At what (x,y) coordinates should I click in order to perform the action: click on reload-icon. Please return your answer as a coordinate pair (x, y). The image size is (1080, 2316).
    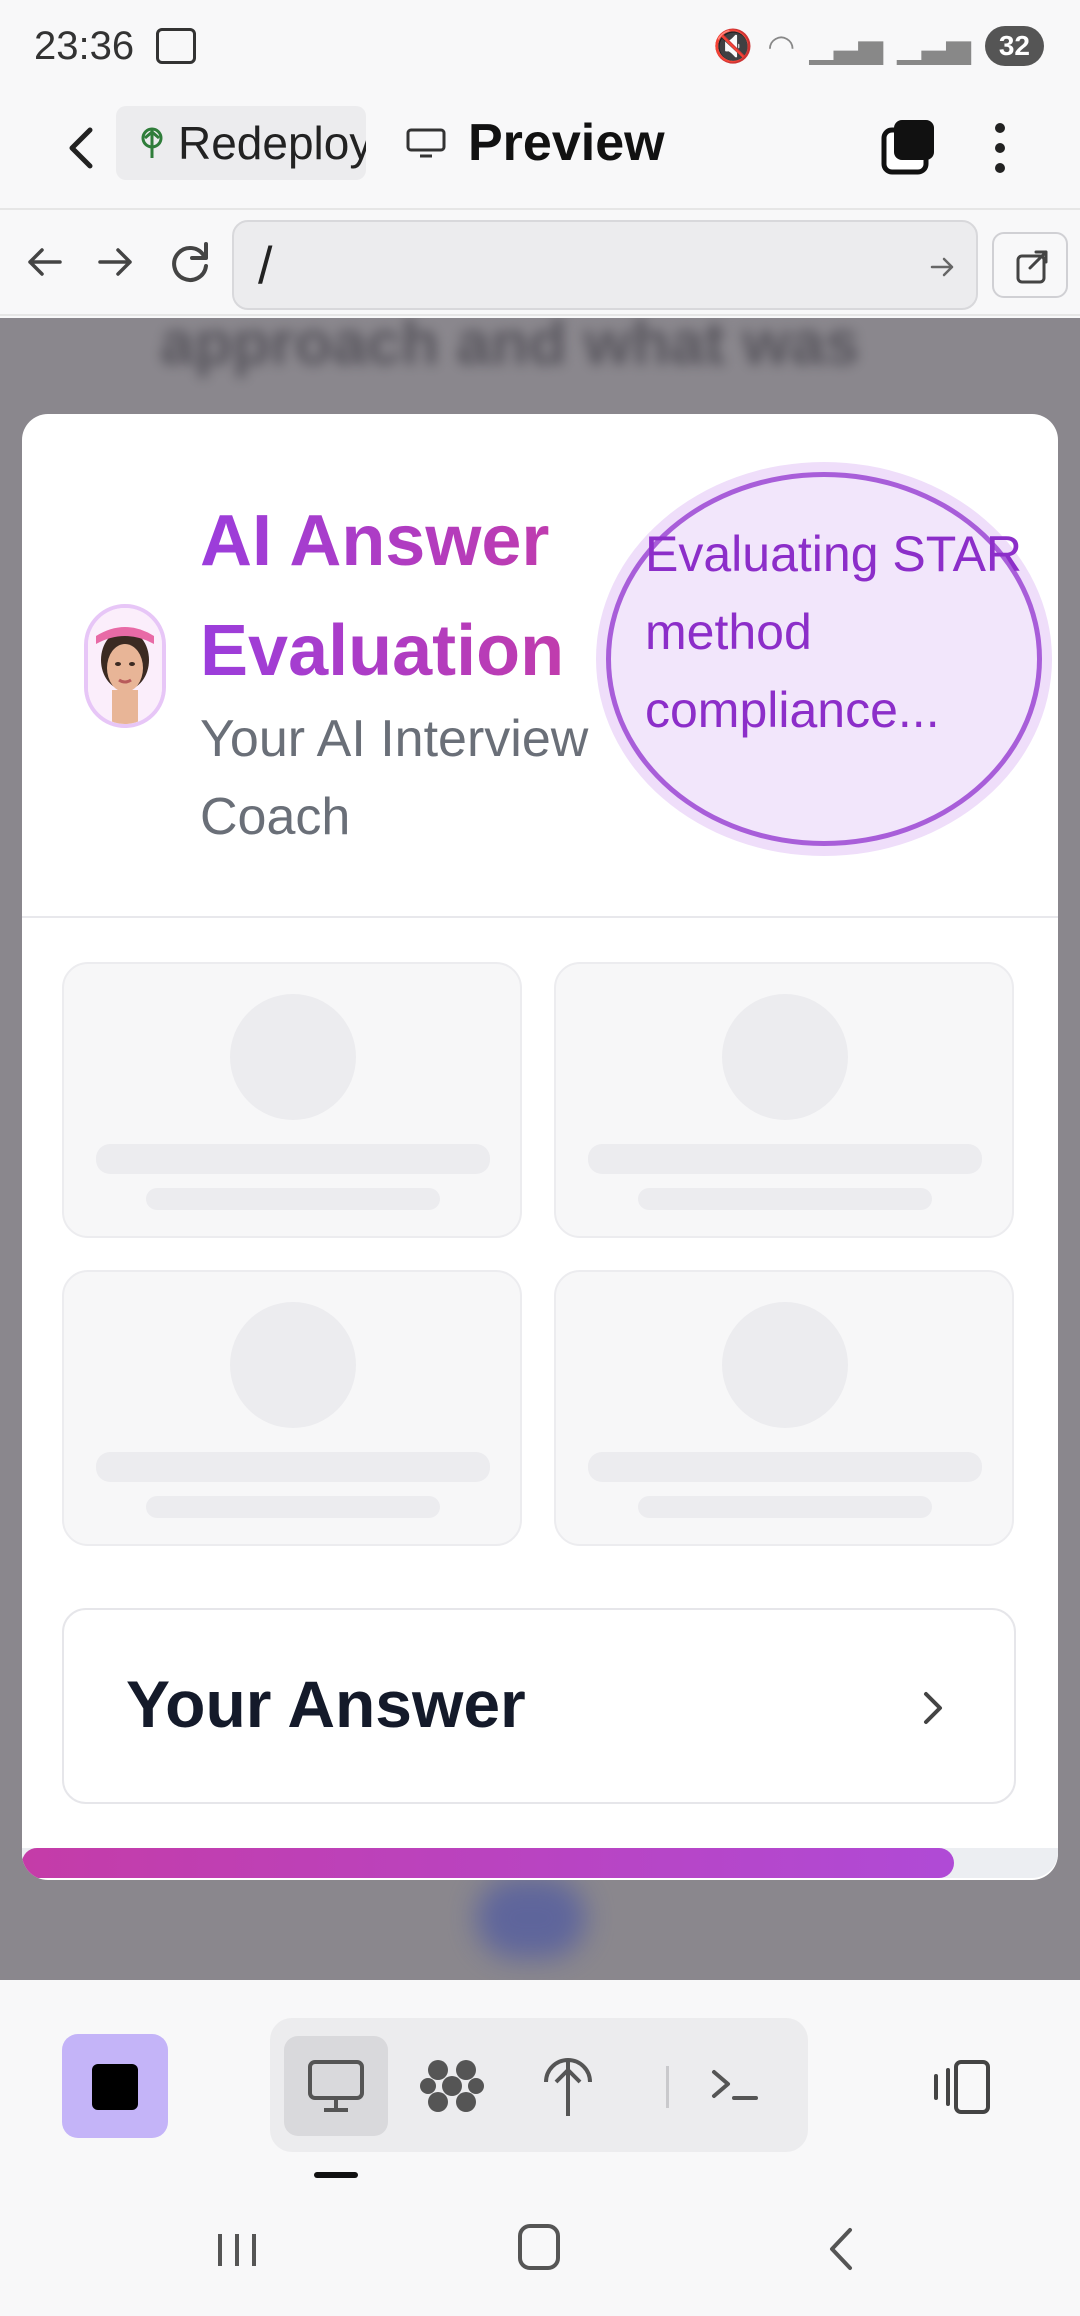
    Looking at the image, I should click on (190, 262).